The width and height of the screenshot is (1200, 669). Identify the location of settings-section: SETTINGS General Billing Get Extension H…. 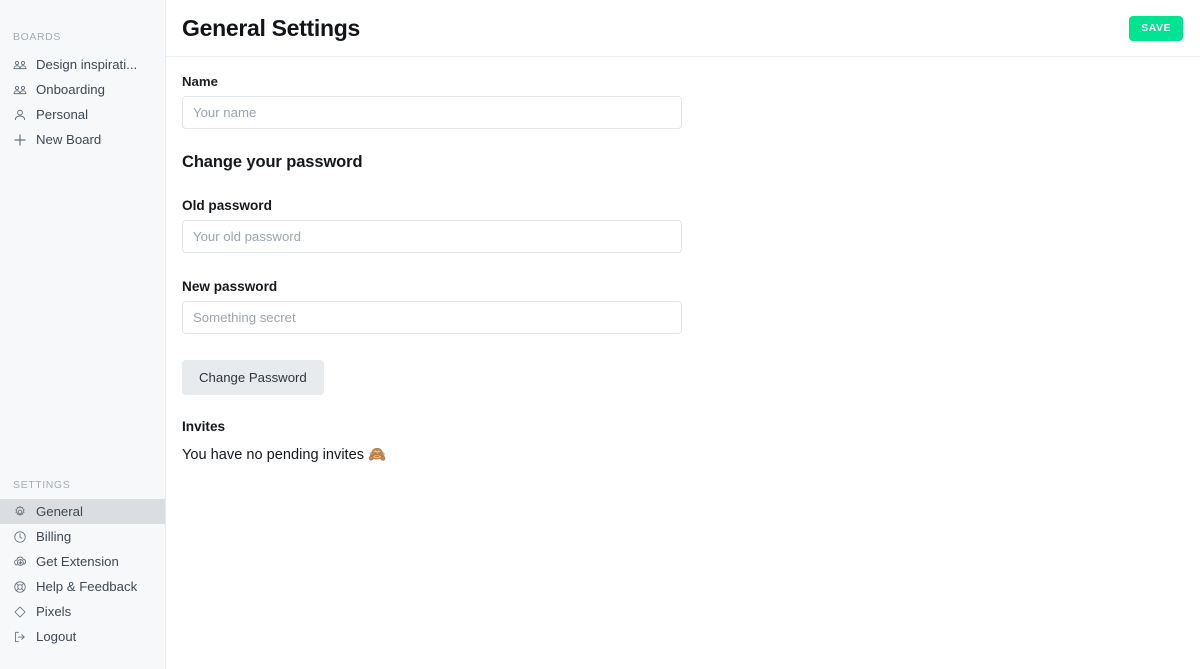
(82, 564).